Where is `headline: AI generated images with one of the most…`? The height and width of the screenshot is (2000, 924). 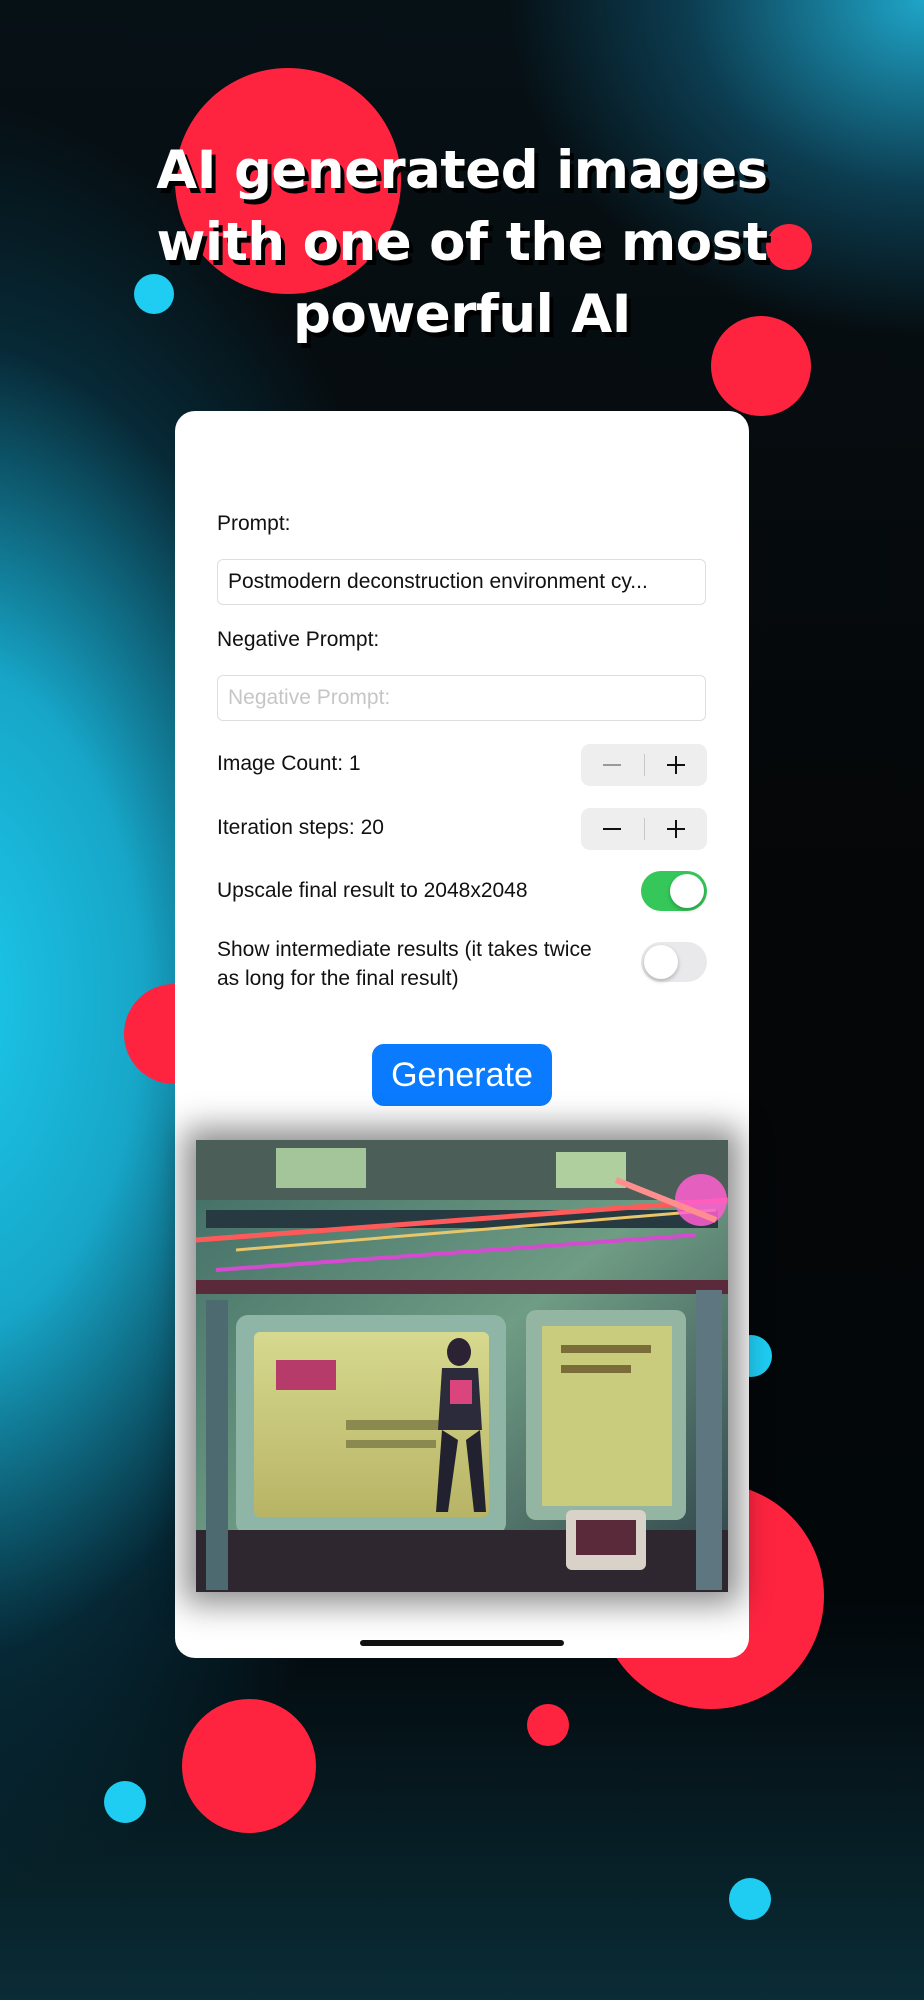 headline: AI generated images with one of the most… is located at coordinates (462, 243).